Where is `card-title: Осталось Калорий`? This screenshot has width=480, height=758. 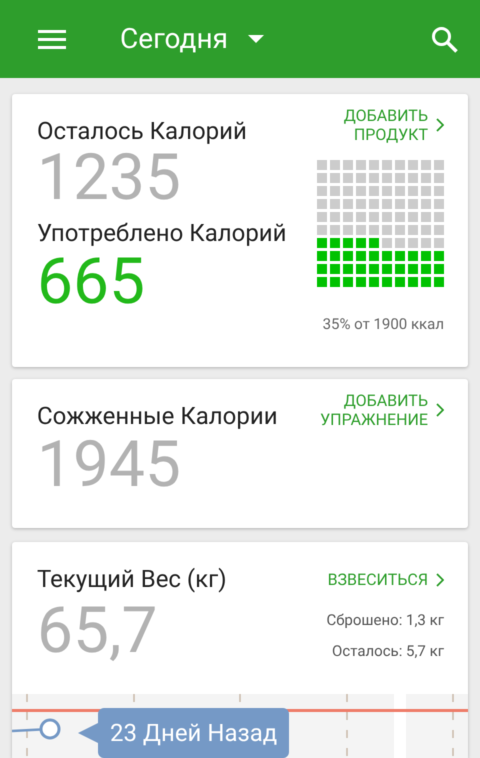 card-title: Осталось Калорий is located at coordinates (142, 131).